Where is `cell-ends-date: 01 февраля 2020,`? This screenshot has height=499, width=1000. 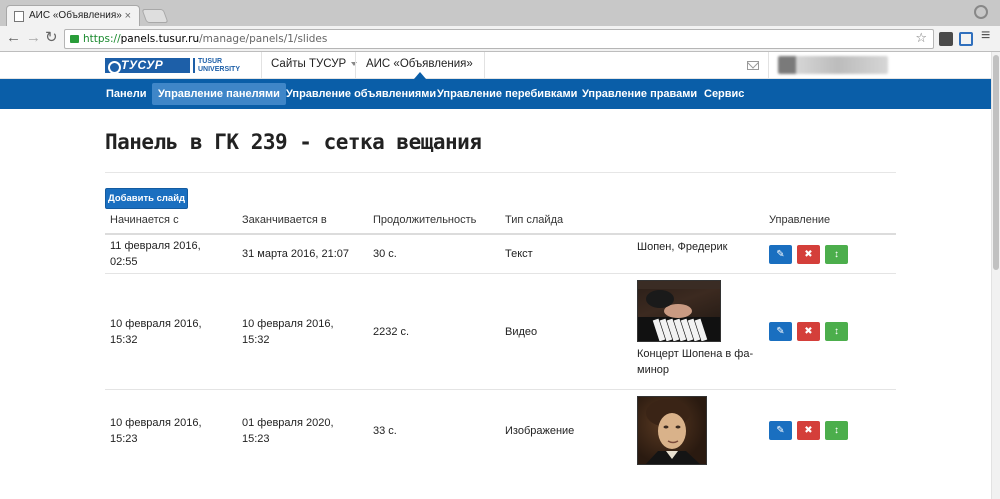
cell-ends-date: 01 февраля 2020, is located at coordinates (288, 423).